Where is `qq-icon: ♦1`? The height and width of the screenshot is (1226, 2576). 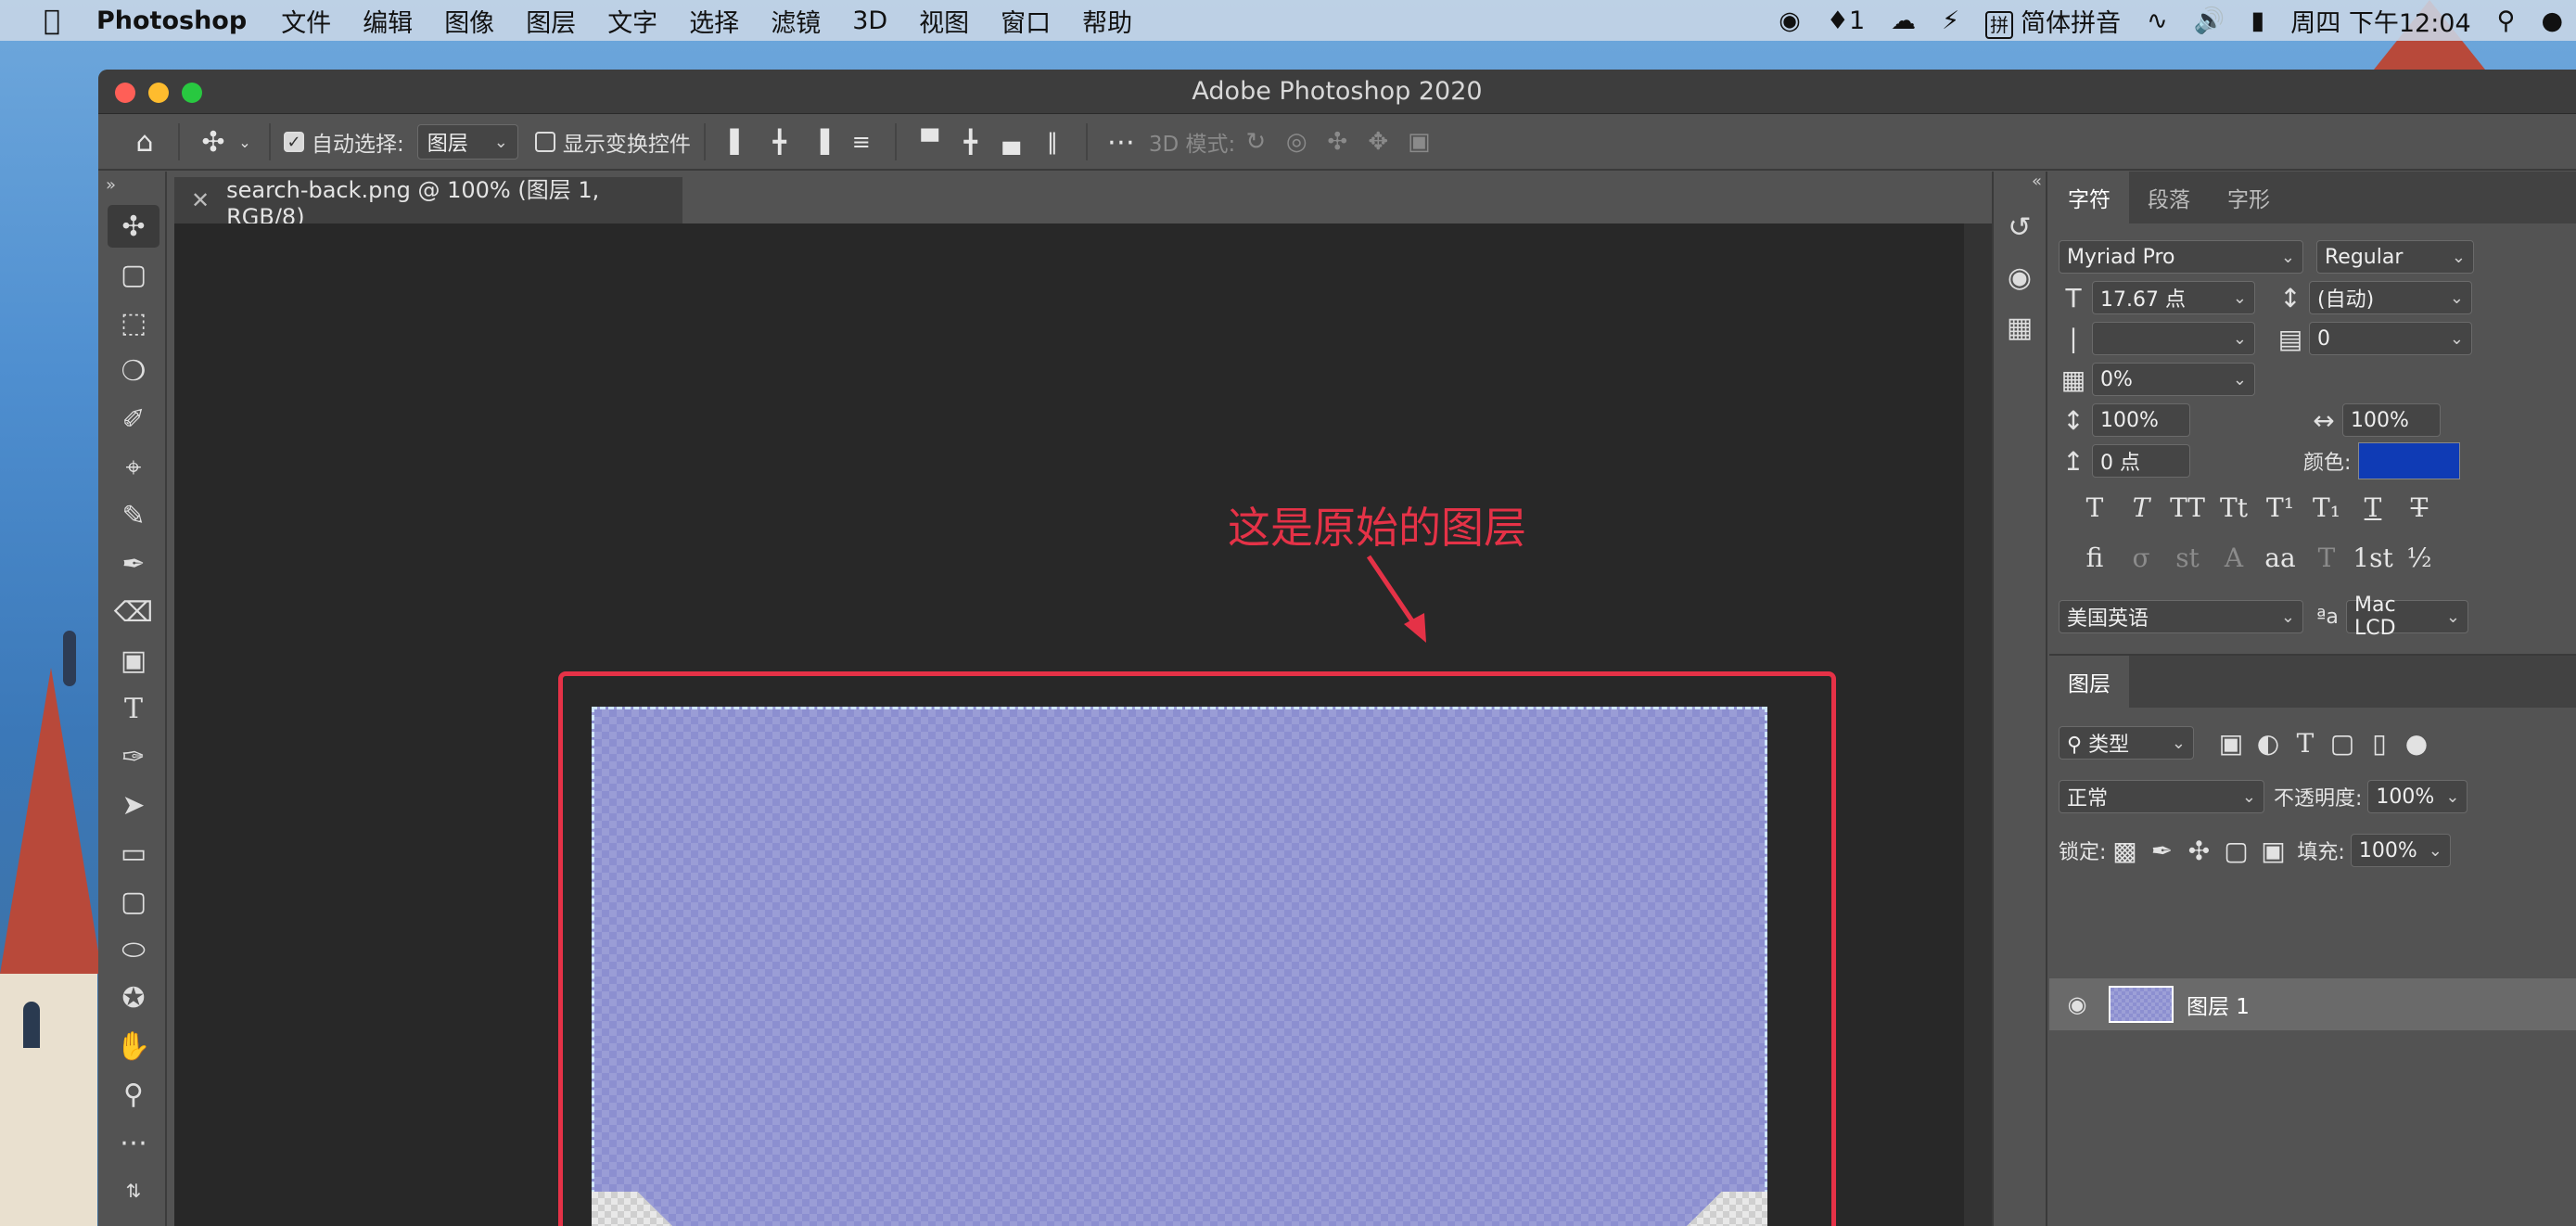 qq-icon: ♦1 is located at coordinates (1846, 20).